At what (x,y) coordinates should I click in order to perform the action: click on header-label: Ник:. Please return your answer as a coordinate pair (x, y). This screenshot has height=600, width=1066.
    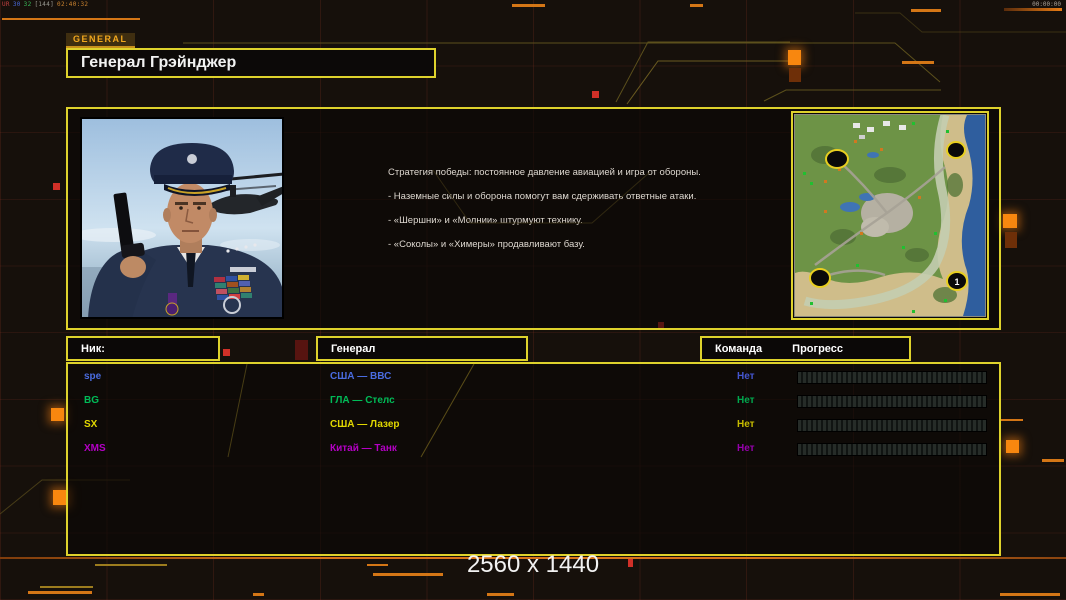
    Looking at the image, I should click on (93, 348).